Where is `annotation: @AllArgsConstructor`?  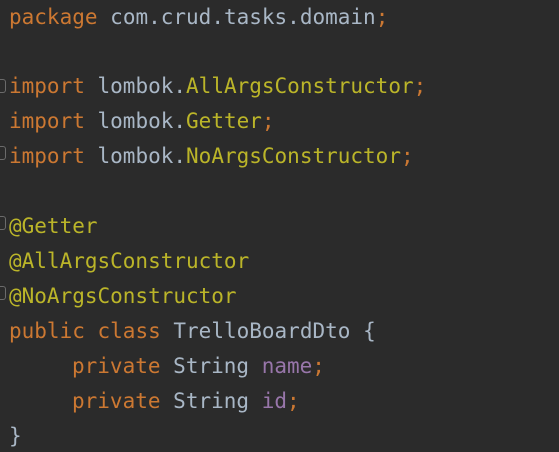 annotation: @AllArgsConstructor is located at coordinates (129, 261).